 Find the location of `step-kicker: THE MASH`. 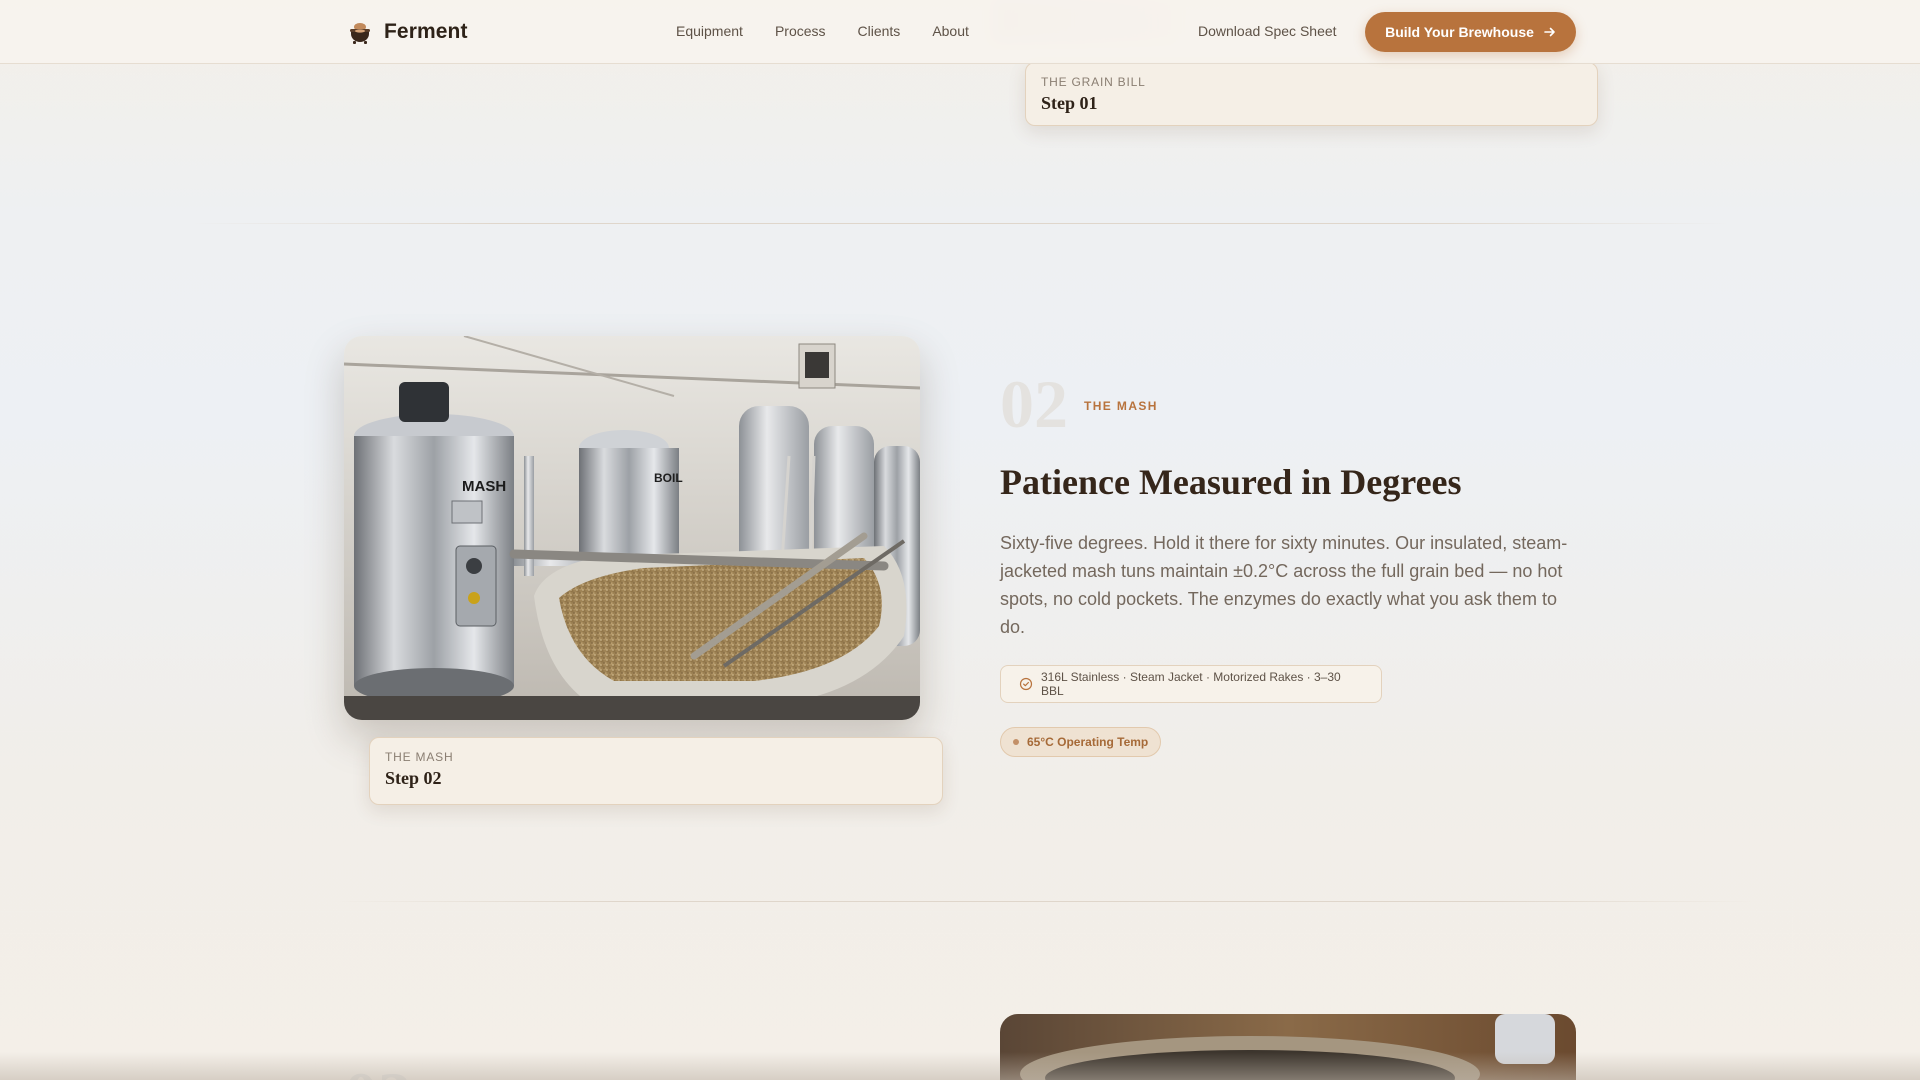

step-kicker: THE MASH is located at coordinates (1121, 406).